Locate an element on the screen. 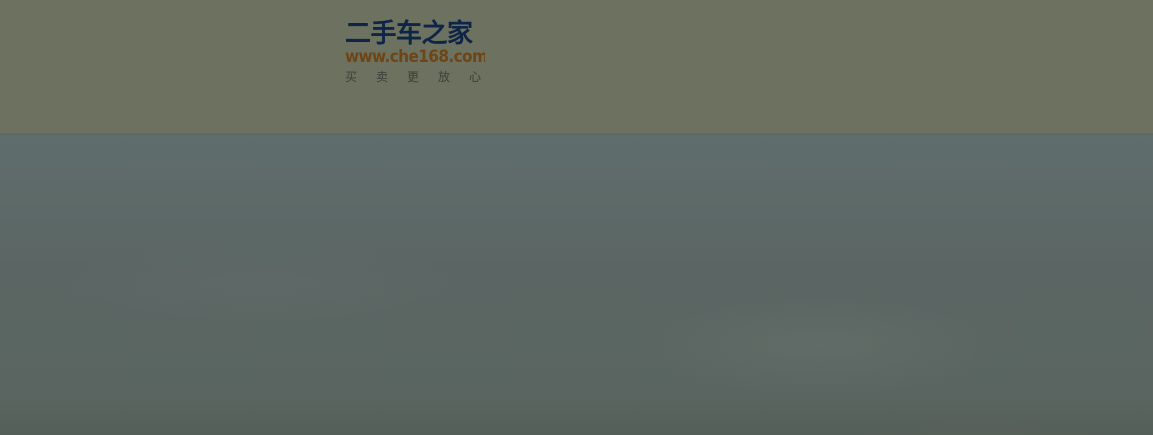  logo-slogan: 买卖更放心 is located at coordinates (416, 77).